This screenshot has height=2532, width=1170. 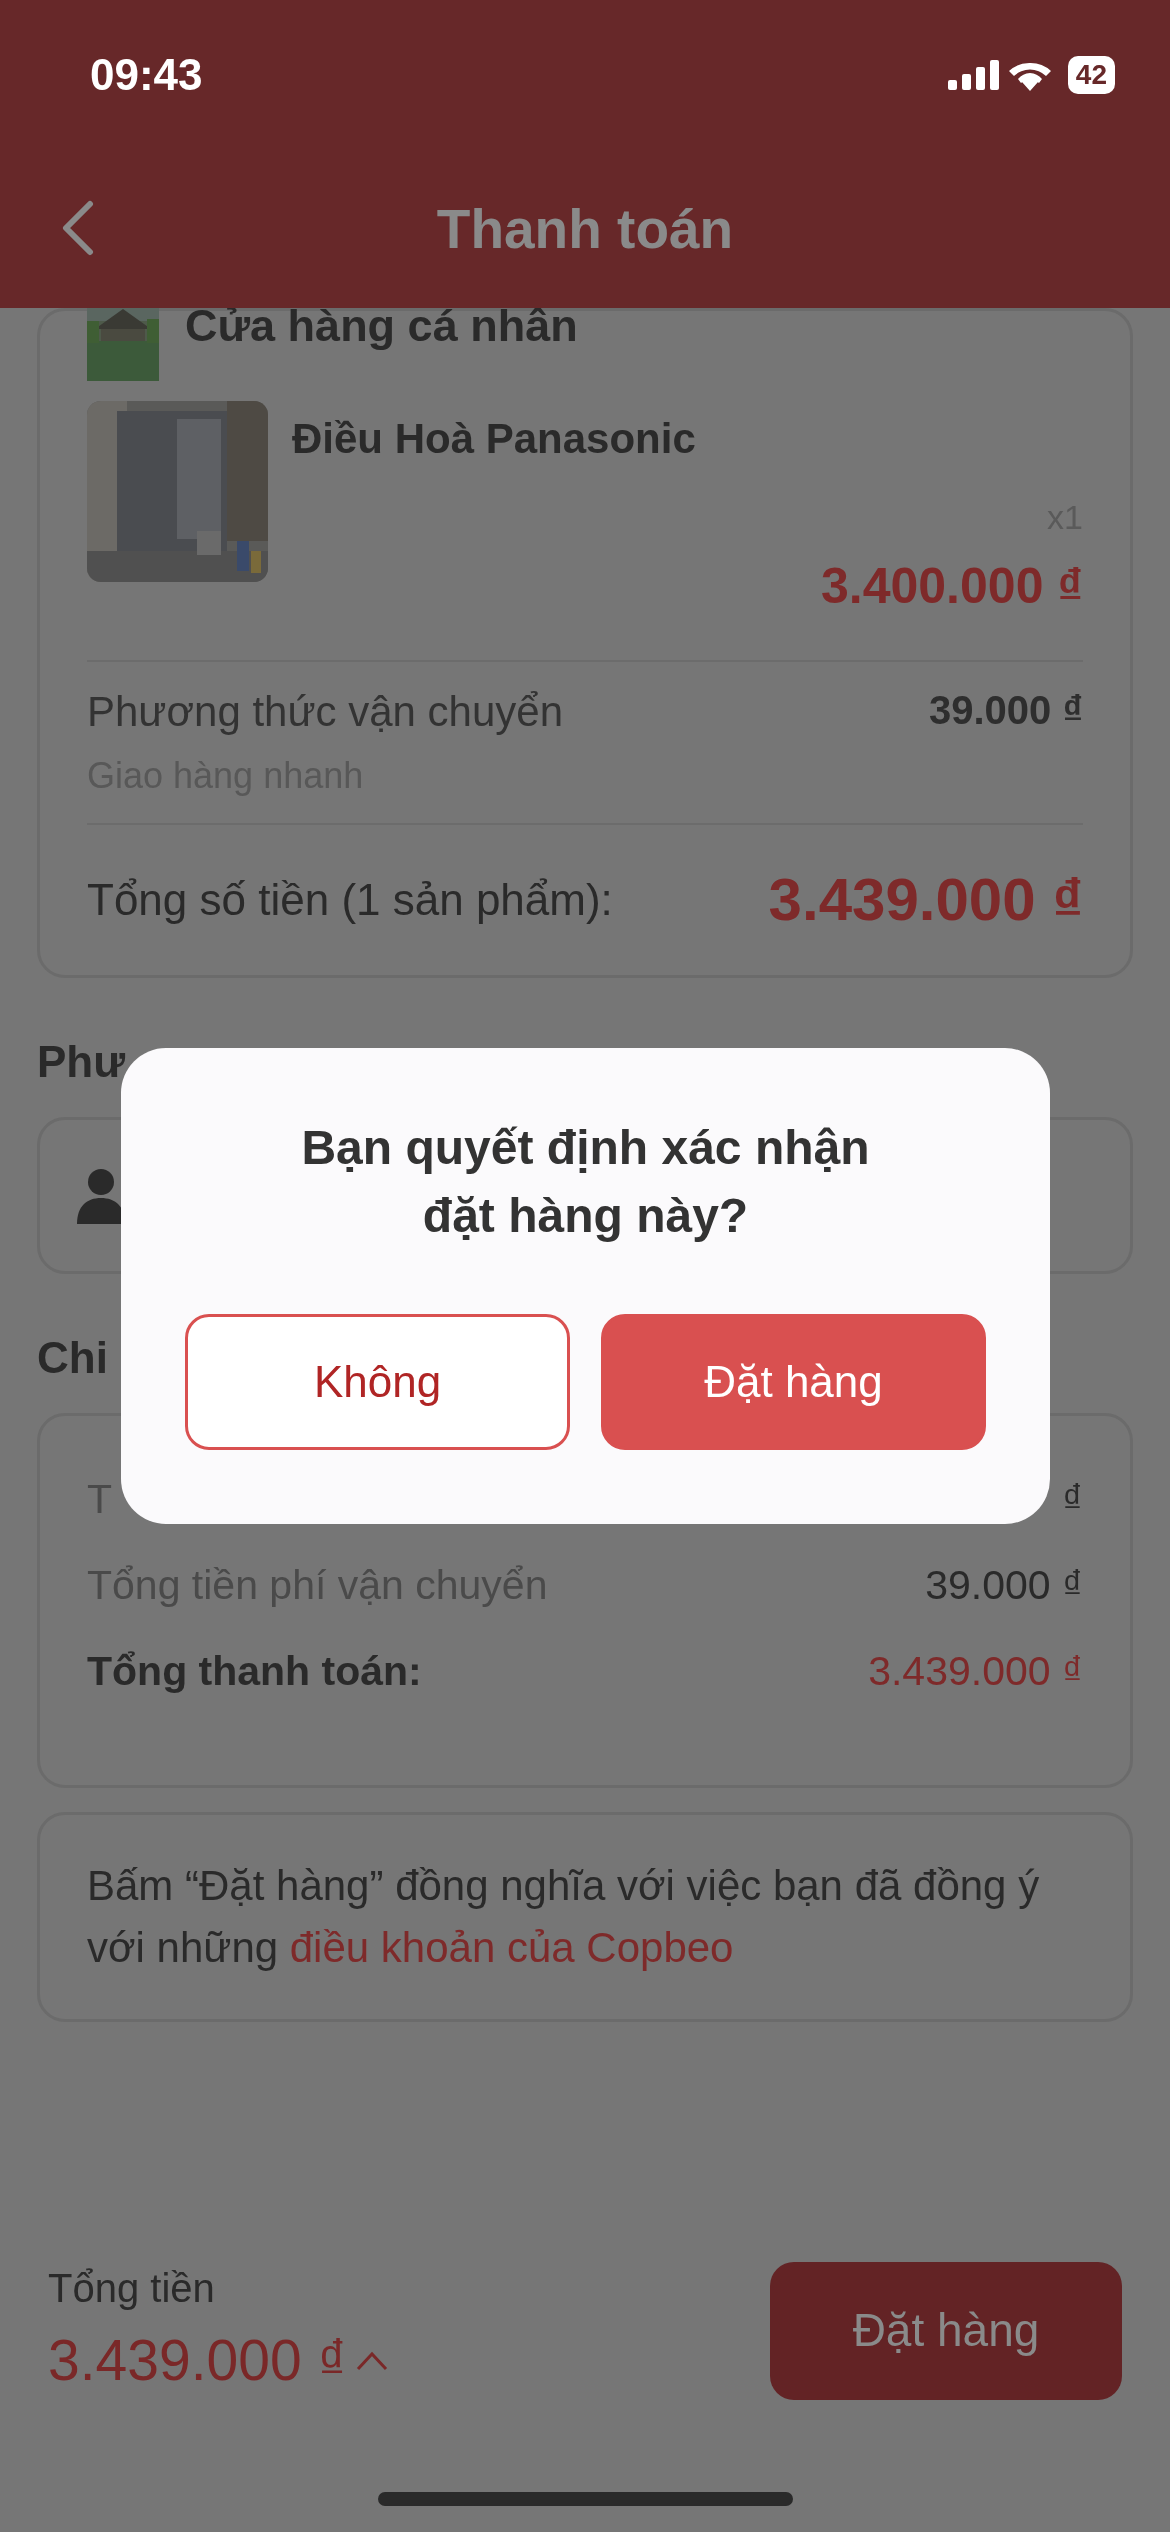 What do you see at coordinates (350, 900) in the screenshot?
I see `total-label: Tổng số tiền (1 sản phẩm):` at bounding box center [350, 900].